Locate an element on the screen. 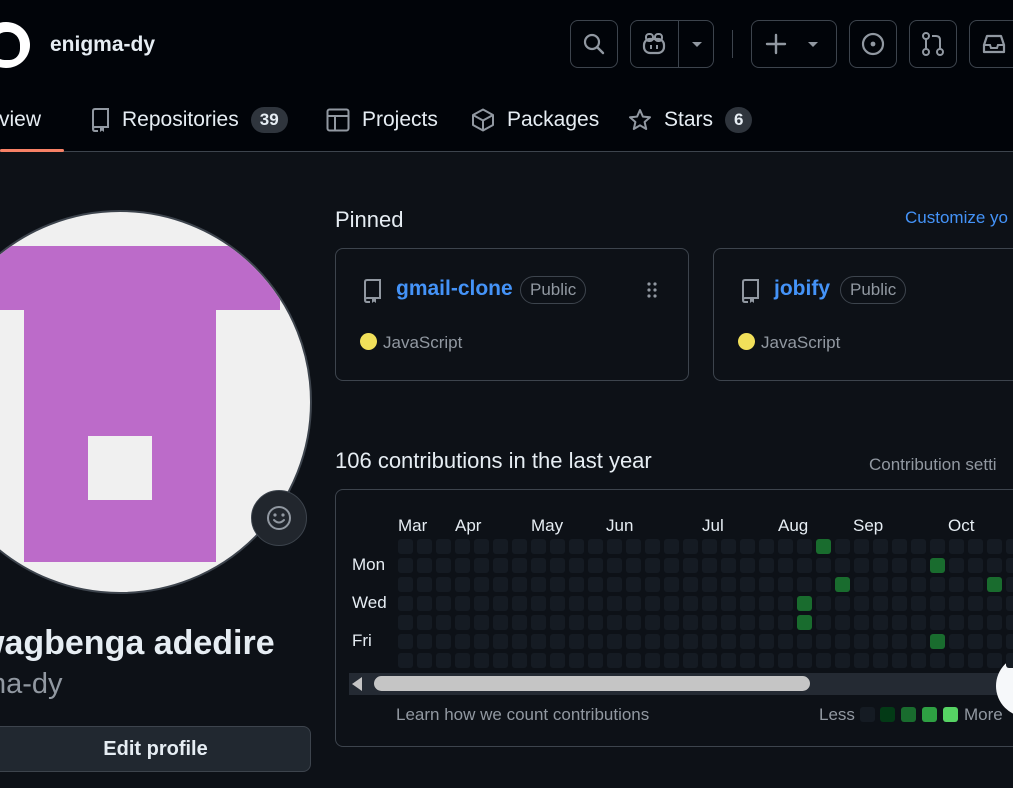 The width and height of the screenshot is (1013, 788). set-status-button is located at coordinates (279, 518).